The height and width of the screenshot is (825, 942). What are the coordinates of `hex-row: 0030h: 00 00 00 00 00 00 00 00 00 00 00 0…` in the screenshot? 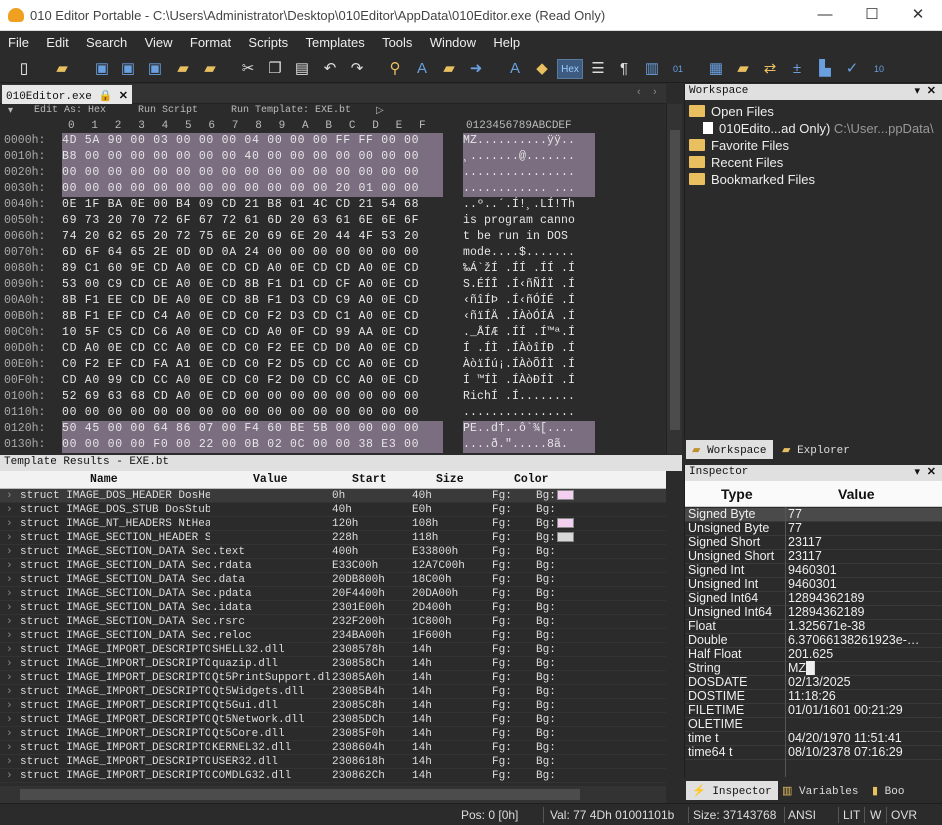 It's located at (333, 189).